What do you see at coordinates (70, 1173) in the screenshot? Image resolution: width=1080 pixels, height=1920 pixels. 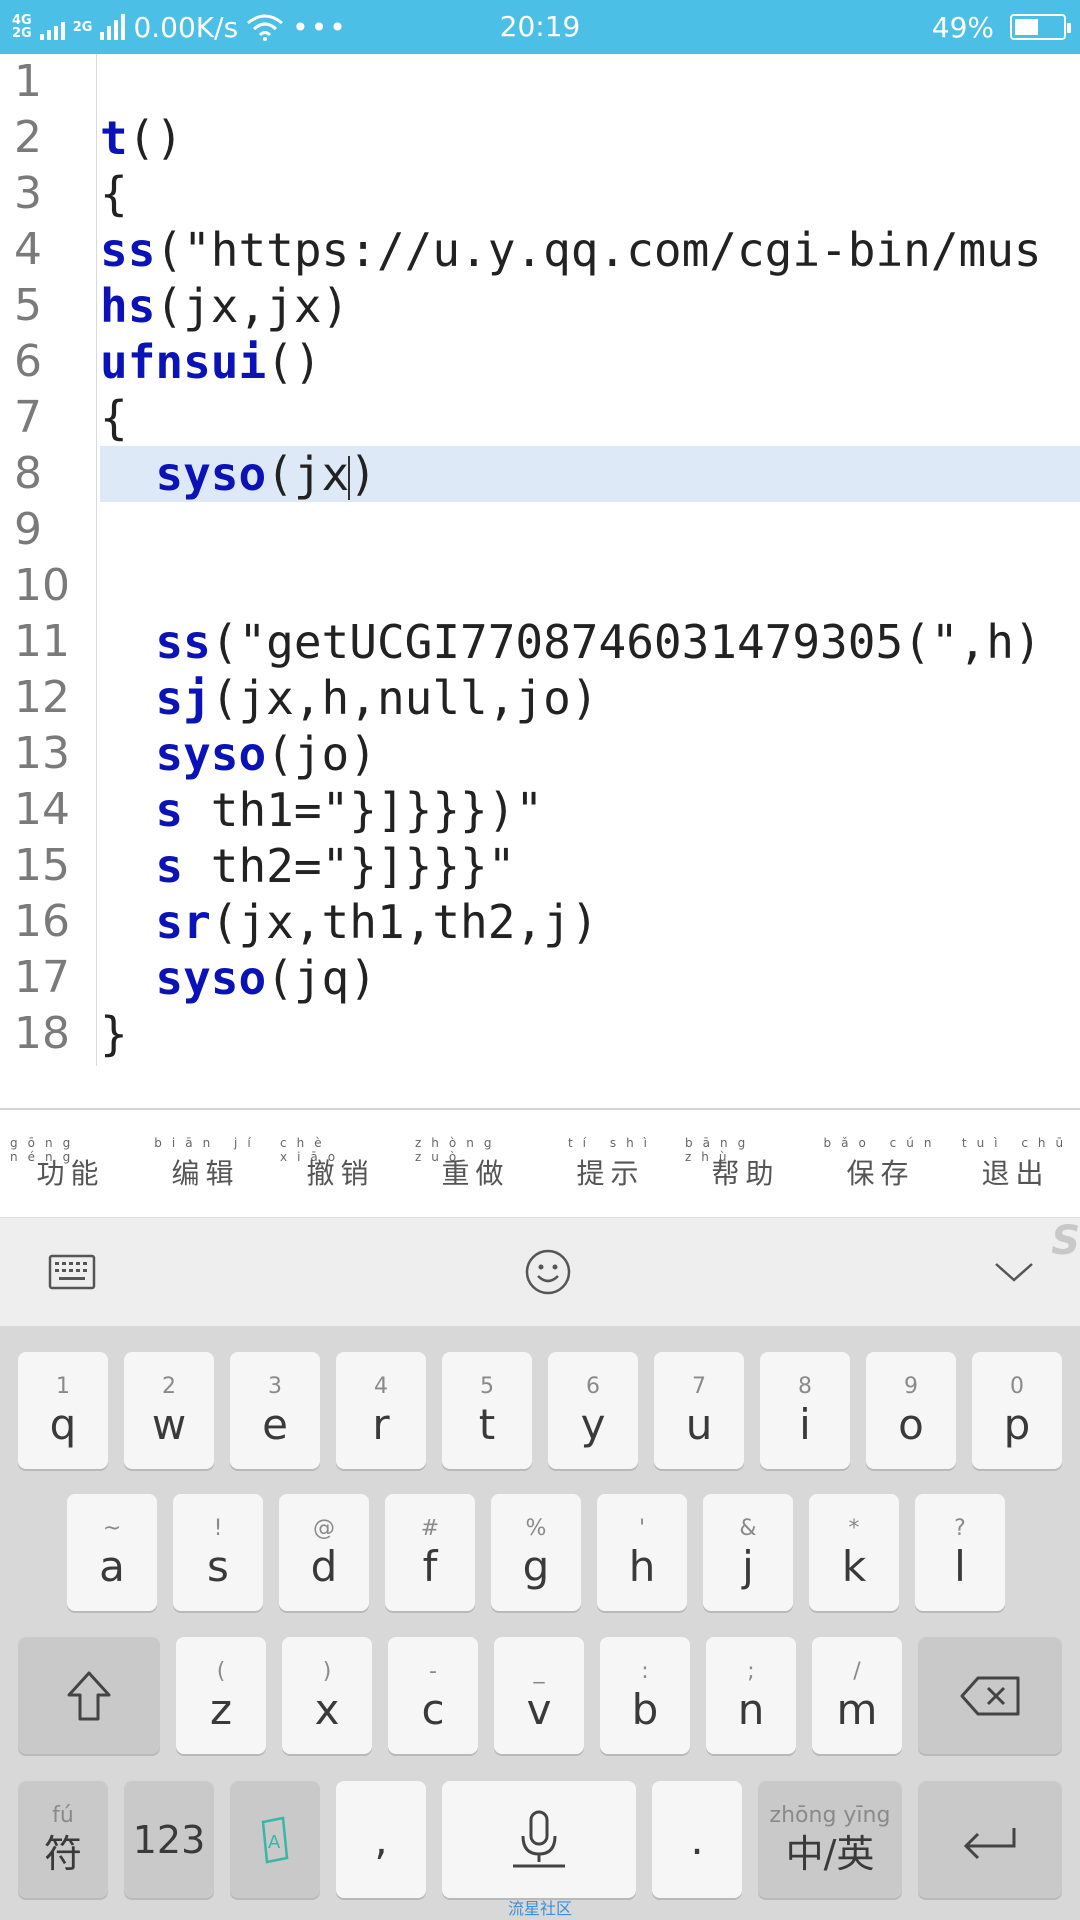 I see `toolbar-label: 功能` at bounding box center [70, 1173].